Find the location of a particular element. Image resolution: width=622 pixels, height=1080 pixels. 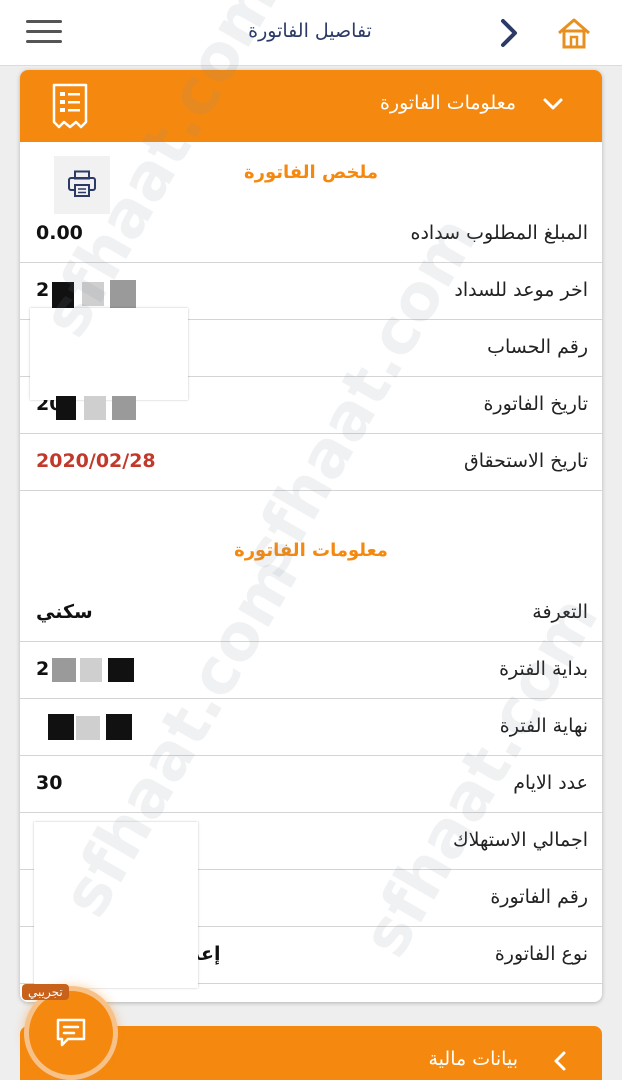

invoice-info-header: معلومات الفاتورة is located at coordinates (311, 106).